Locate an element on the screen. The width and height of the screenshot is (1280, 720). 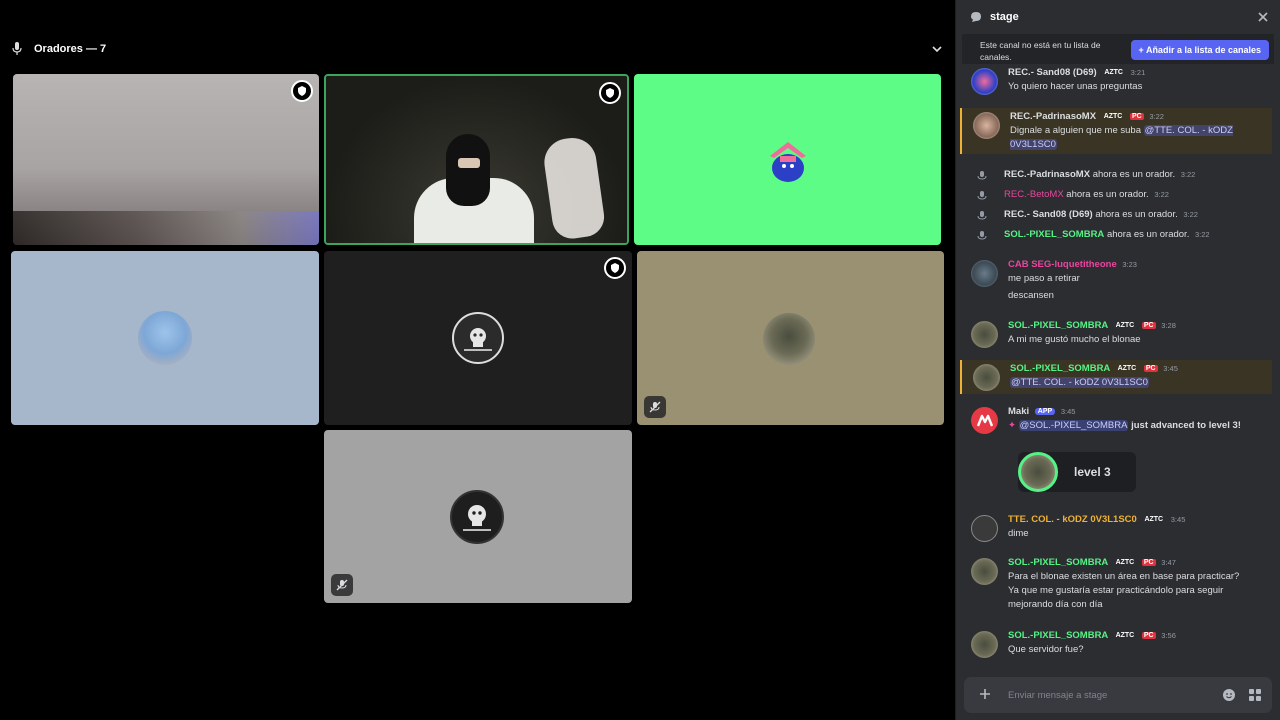
close-icon is located at coordinates (1263, 17).